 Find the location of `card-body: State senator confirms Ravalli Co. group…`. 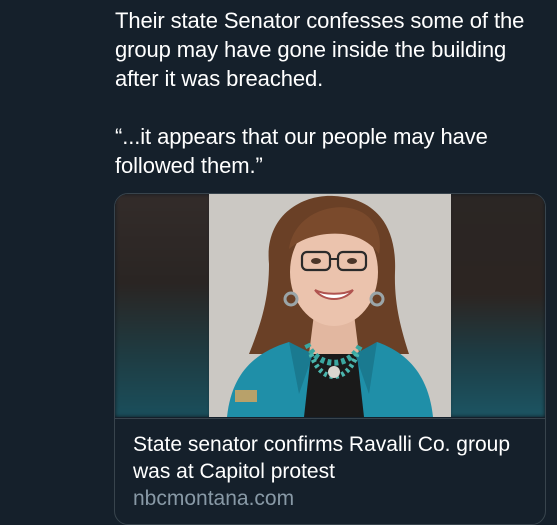

card-body: State senator confirms Ravalli Co. group… is located at coordinates (330, 465).